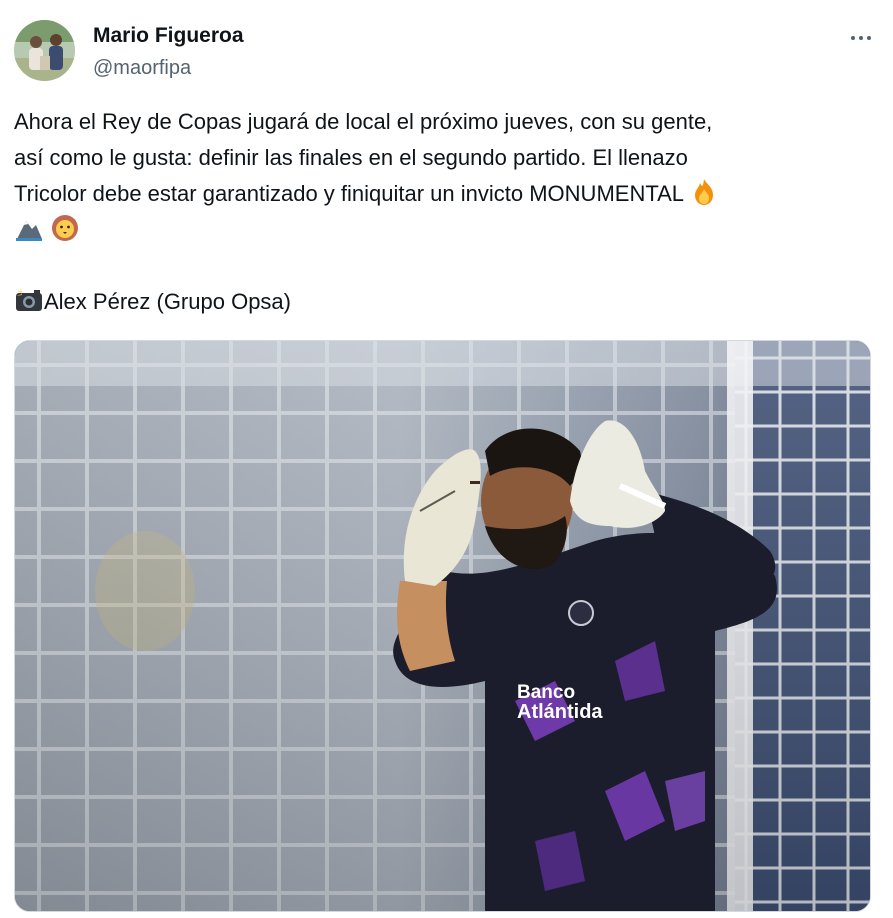 This screenshot has height=918, width=893. Describe the element at coordinates (446, 52) in the screenshot. I see `tweet-header: Mario Figueroa @maorfipa` at that location.